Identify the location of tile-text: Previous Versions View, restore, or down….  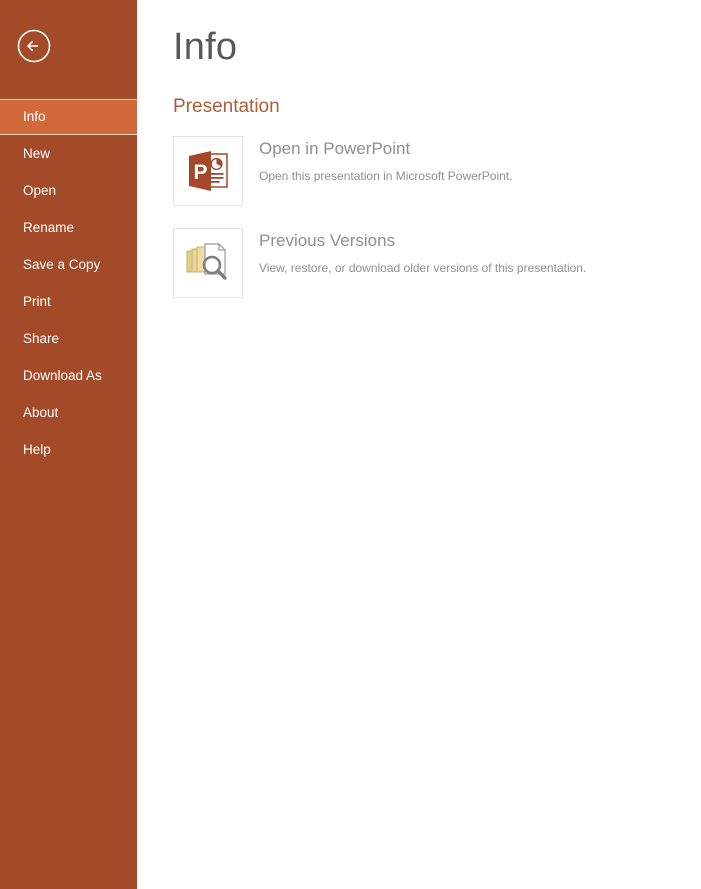
(414, 252).